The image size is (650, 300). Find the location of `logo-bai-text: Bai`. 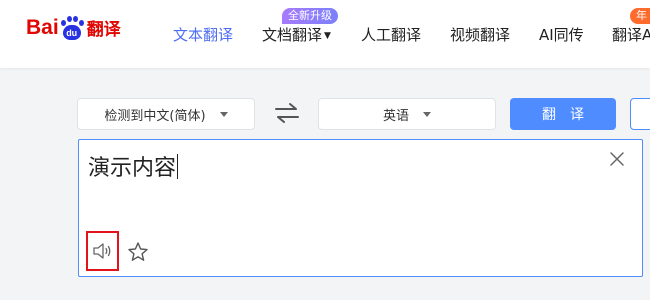

logo-bai-text: Bai is located at coordinates (42, 27).